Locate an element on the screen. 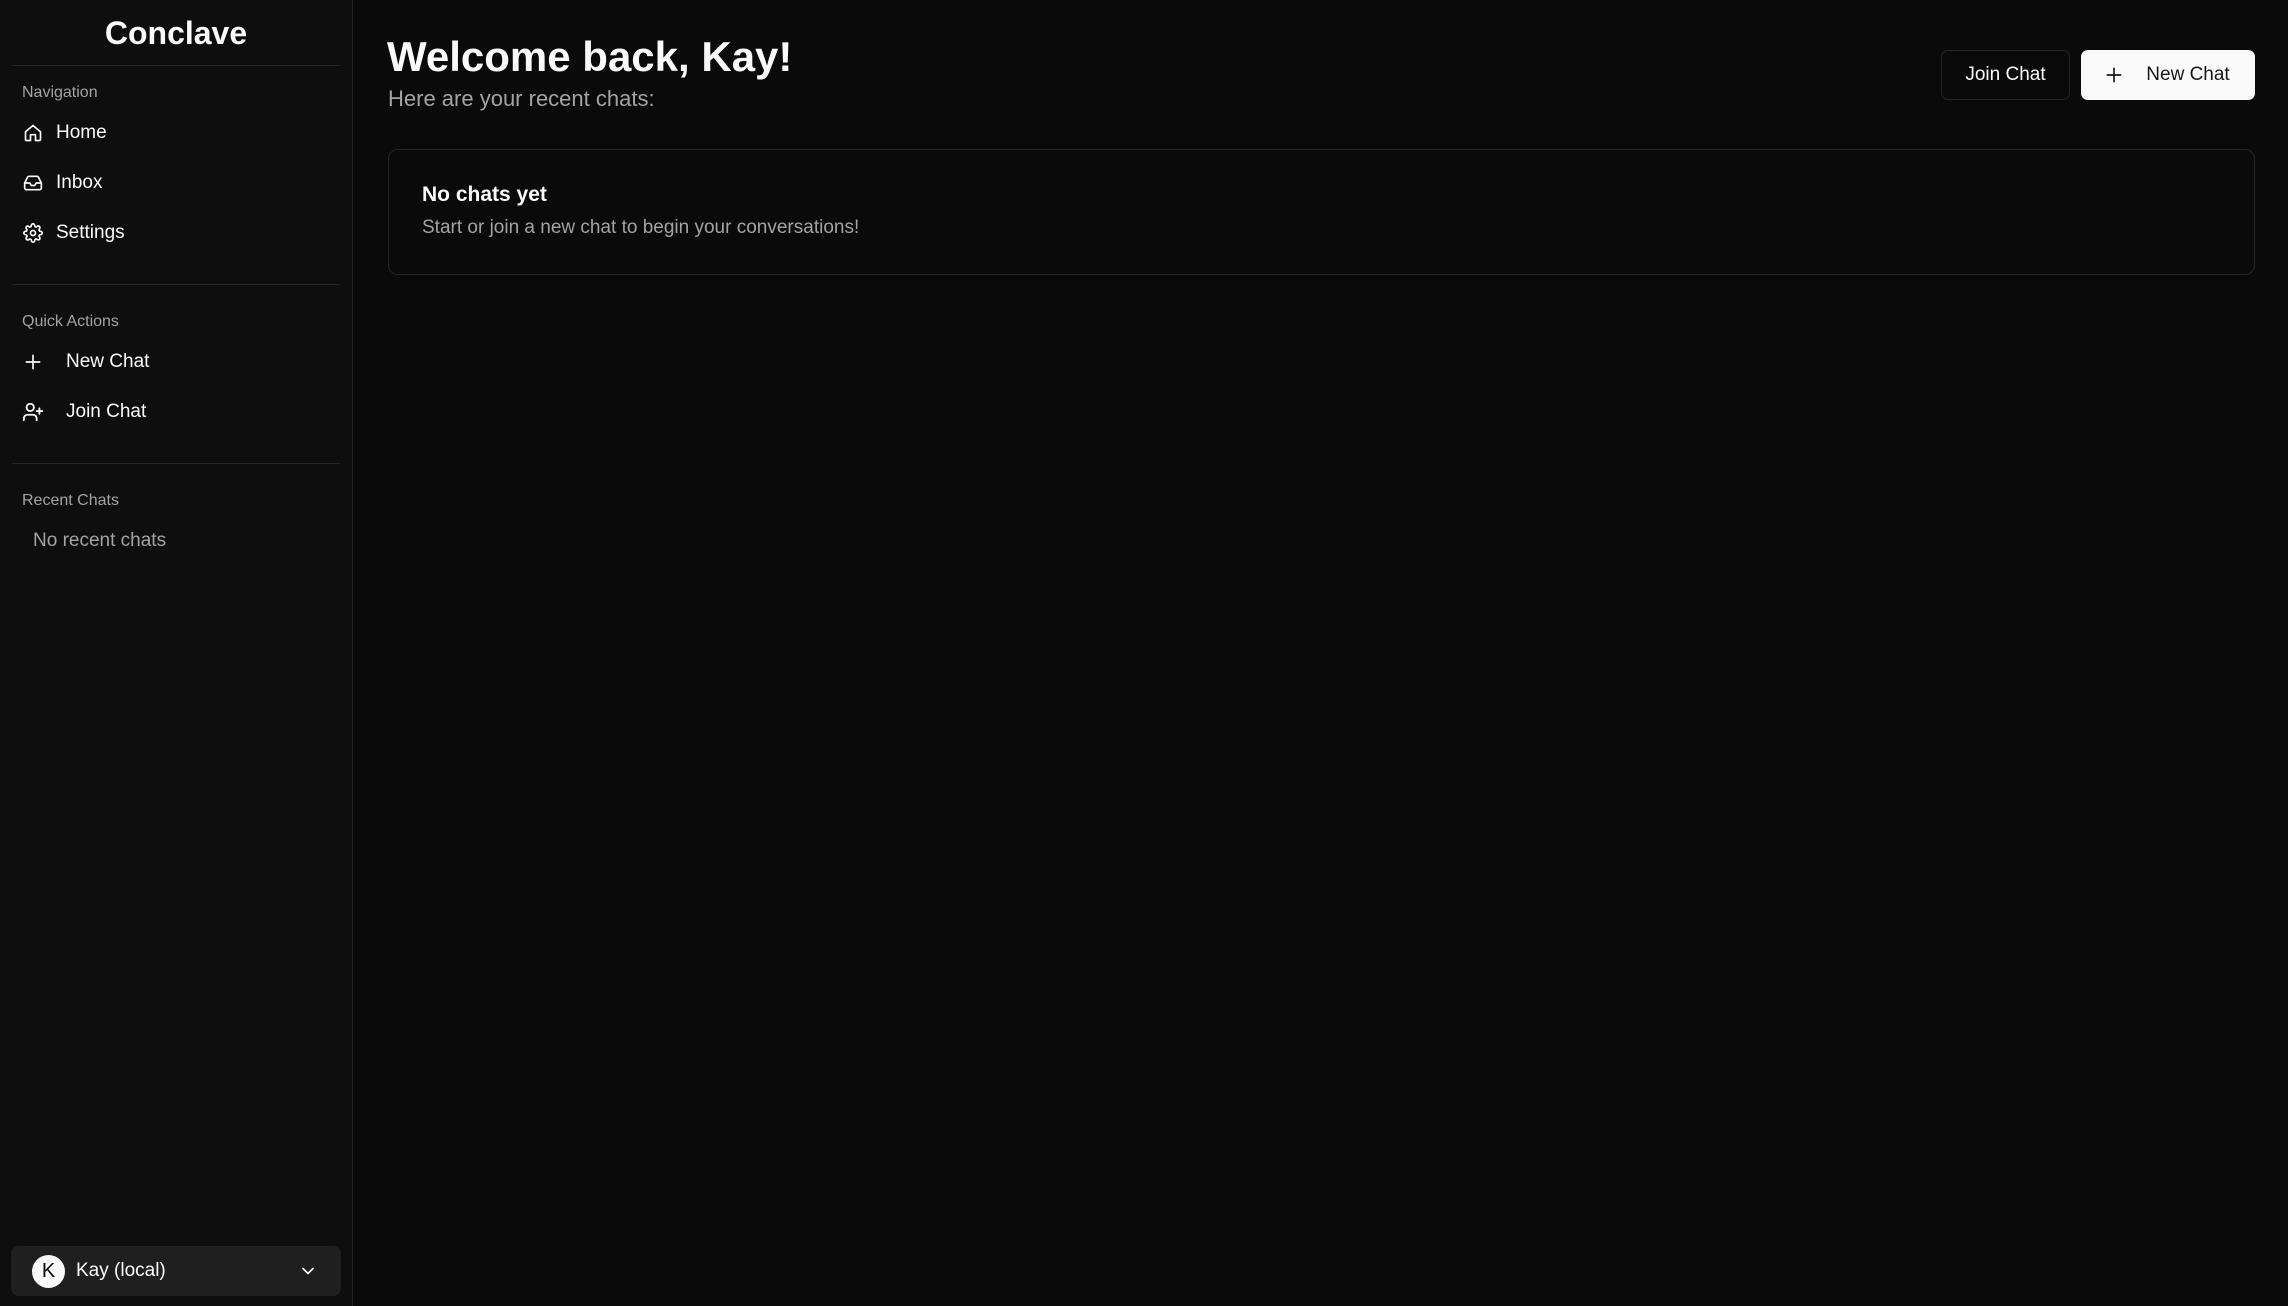  quick-action-label: New Chat is located at coordinates (108, 361).